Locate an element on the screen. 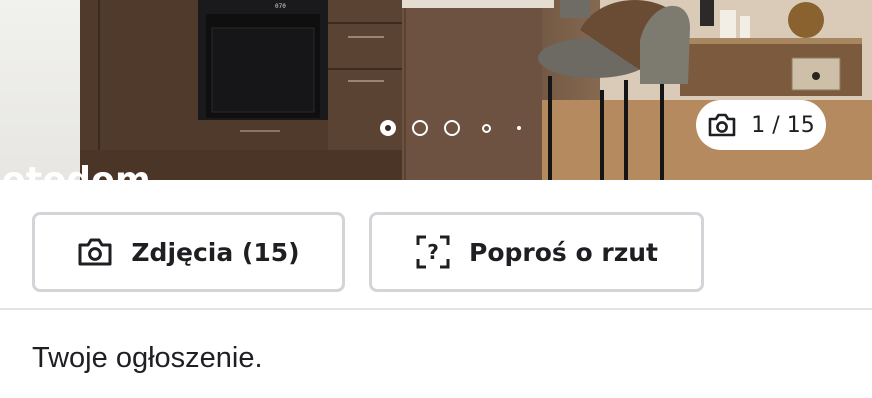  gallery-pagination-dots is located at coordinates (442, 128).